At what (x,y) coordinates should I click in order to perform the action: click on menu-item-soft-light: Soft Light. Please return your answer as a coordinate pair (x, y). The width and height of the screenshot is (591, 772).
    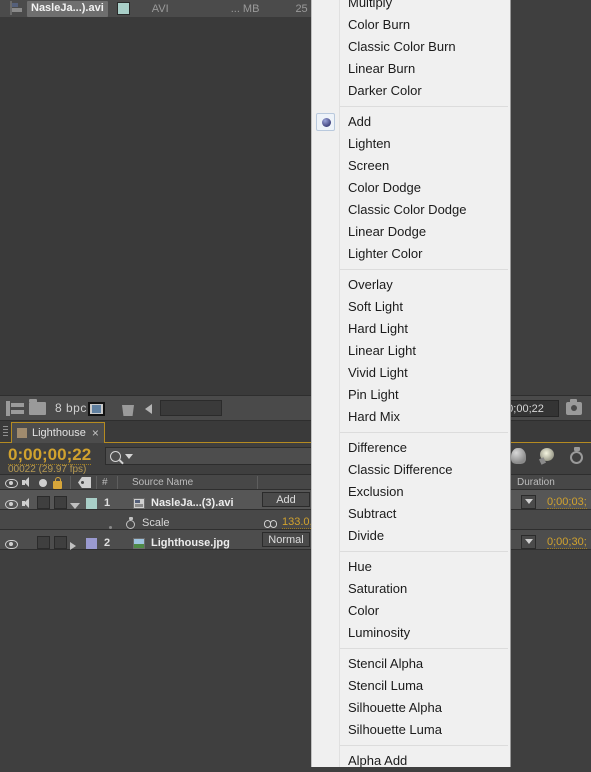
    Looking at the image, I should click on (411, 307).